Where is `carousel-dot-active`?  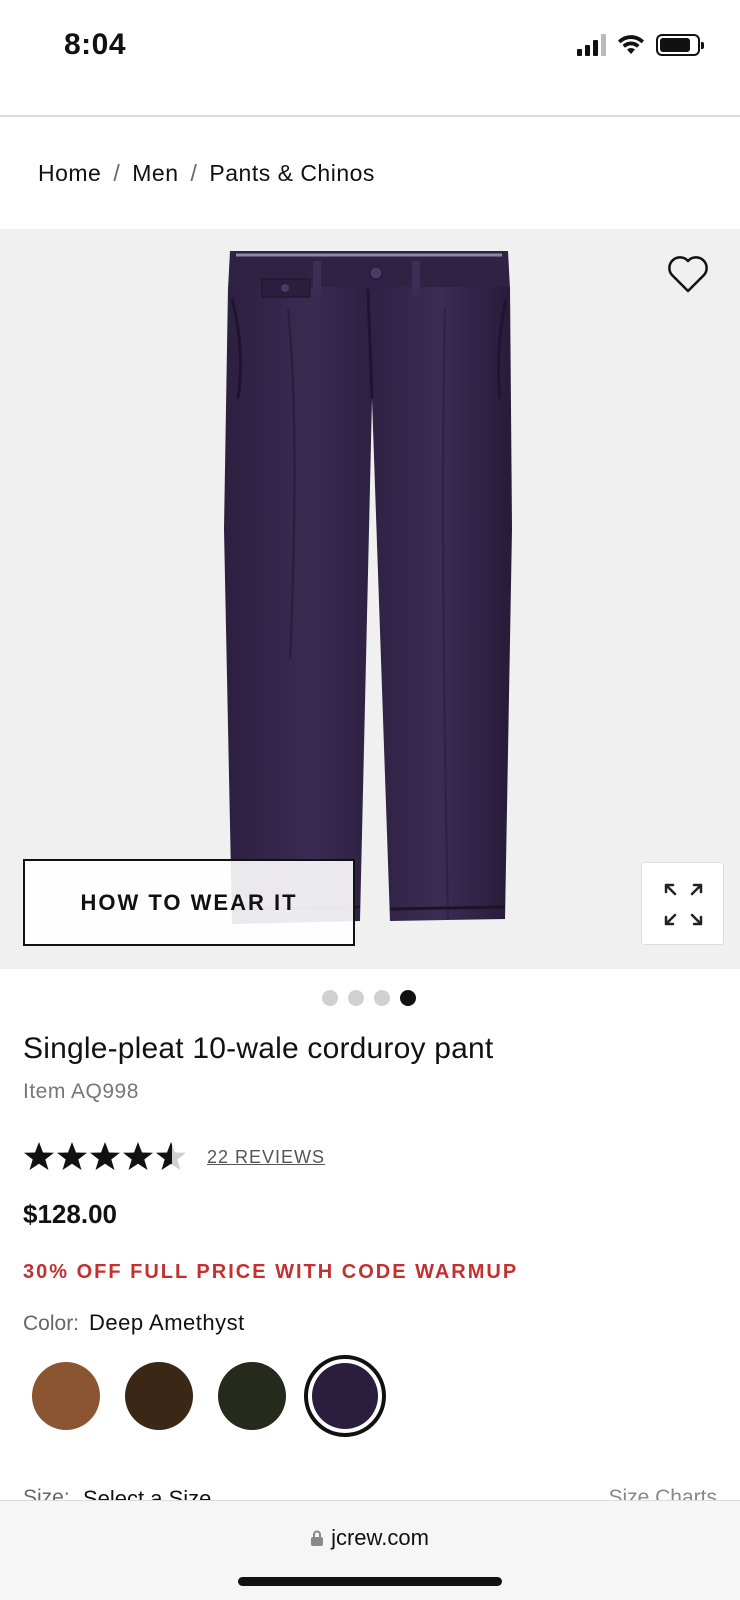 carousel-dot-active is located at coordinates (408, 998).